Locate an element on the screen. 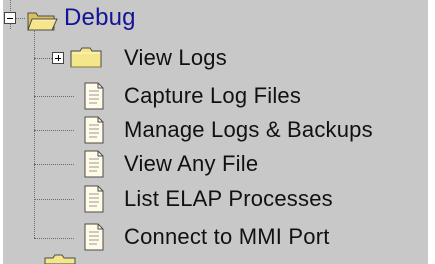  expand-view-logs-button is located at coordinates (58, 58).